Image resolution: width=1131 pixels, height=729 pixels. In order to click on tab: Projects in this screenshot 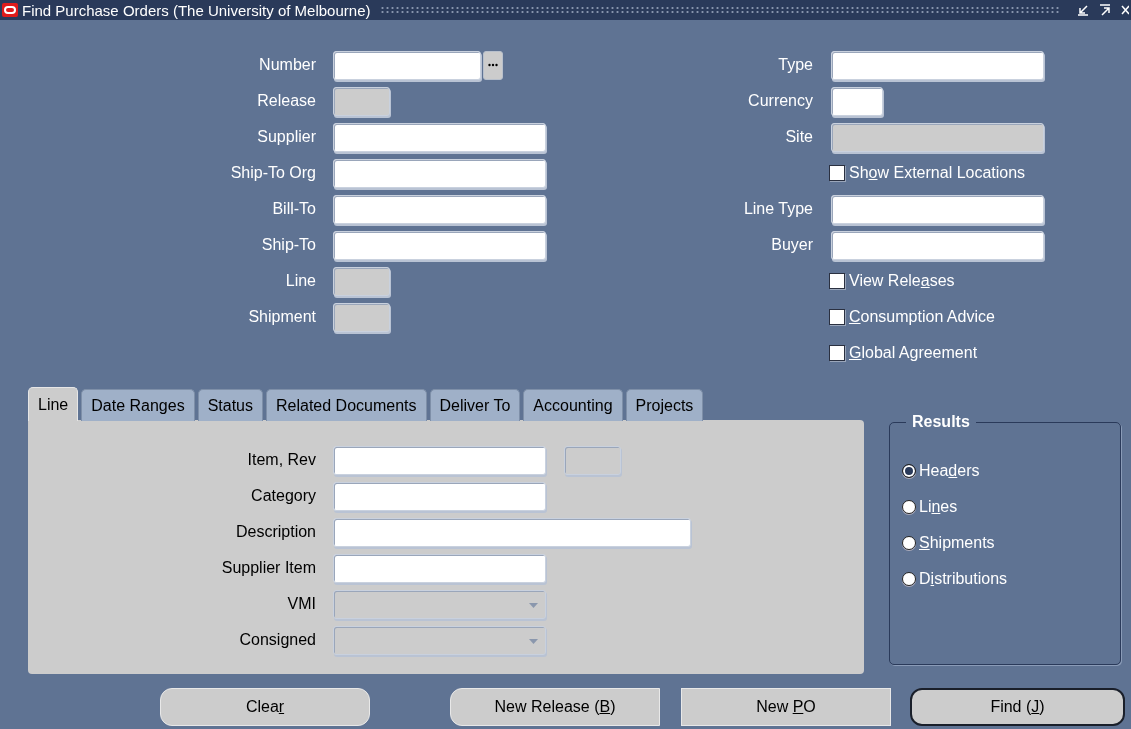, I will do `click(664, 405)`.